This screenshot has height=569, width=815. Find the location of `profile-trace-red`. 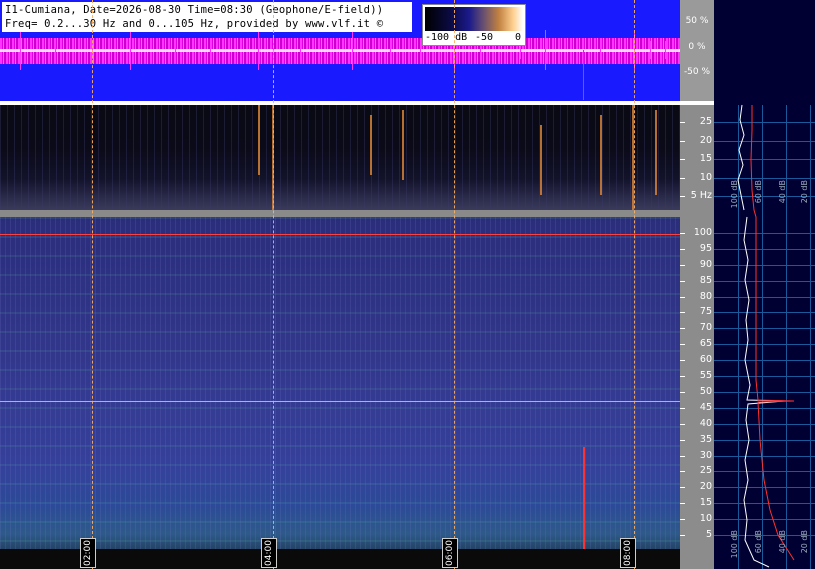

profile-trace-red is located at coordinates (772, 333).